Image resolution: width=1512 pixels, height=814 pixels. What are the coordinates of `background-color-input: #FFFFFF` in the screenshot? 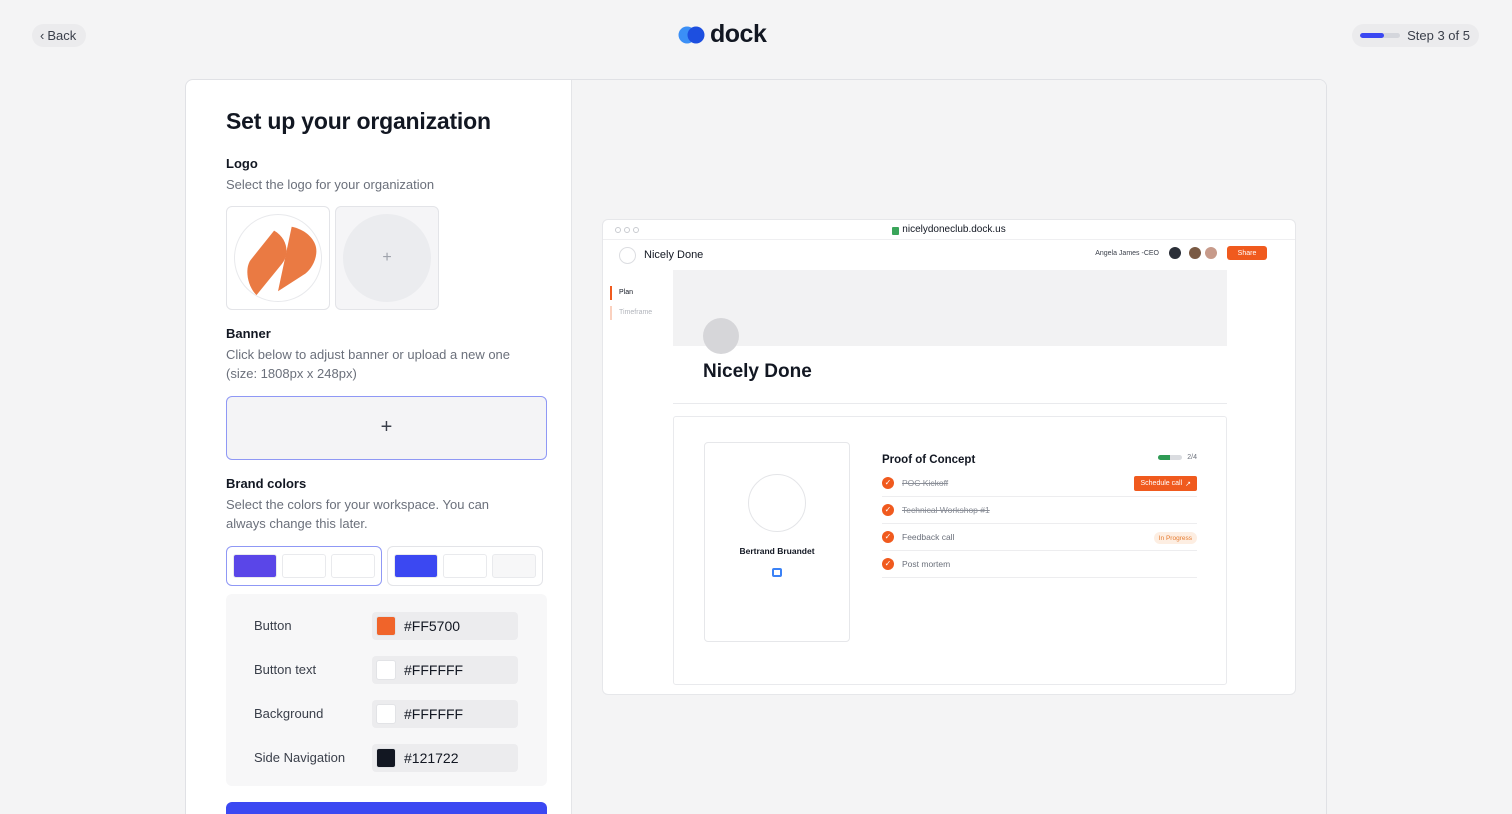 It's located at (445, 713).